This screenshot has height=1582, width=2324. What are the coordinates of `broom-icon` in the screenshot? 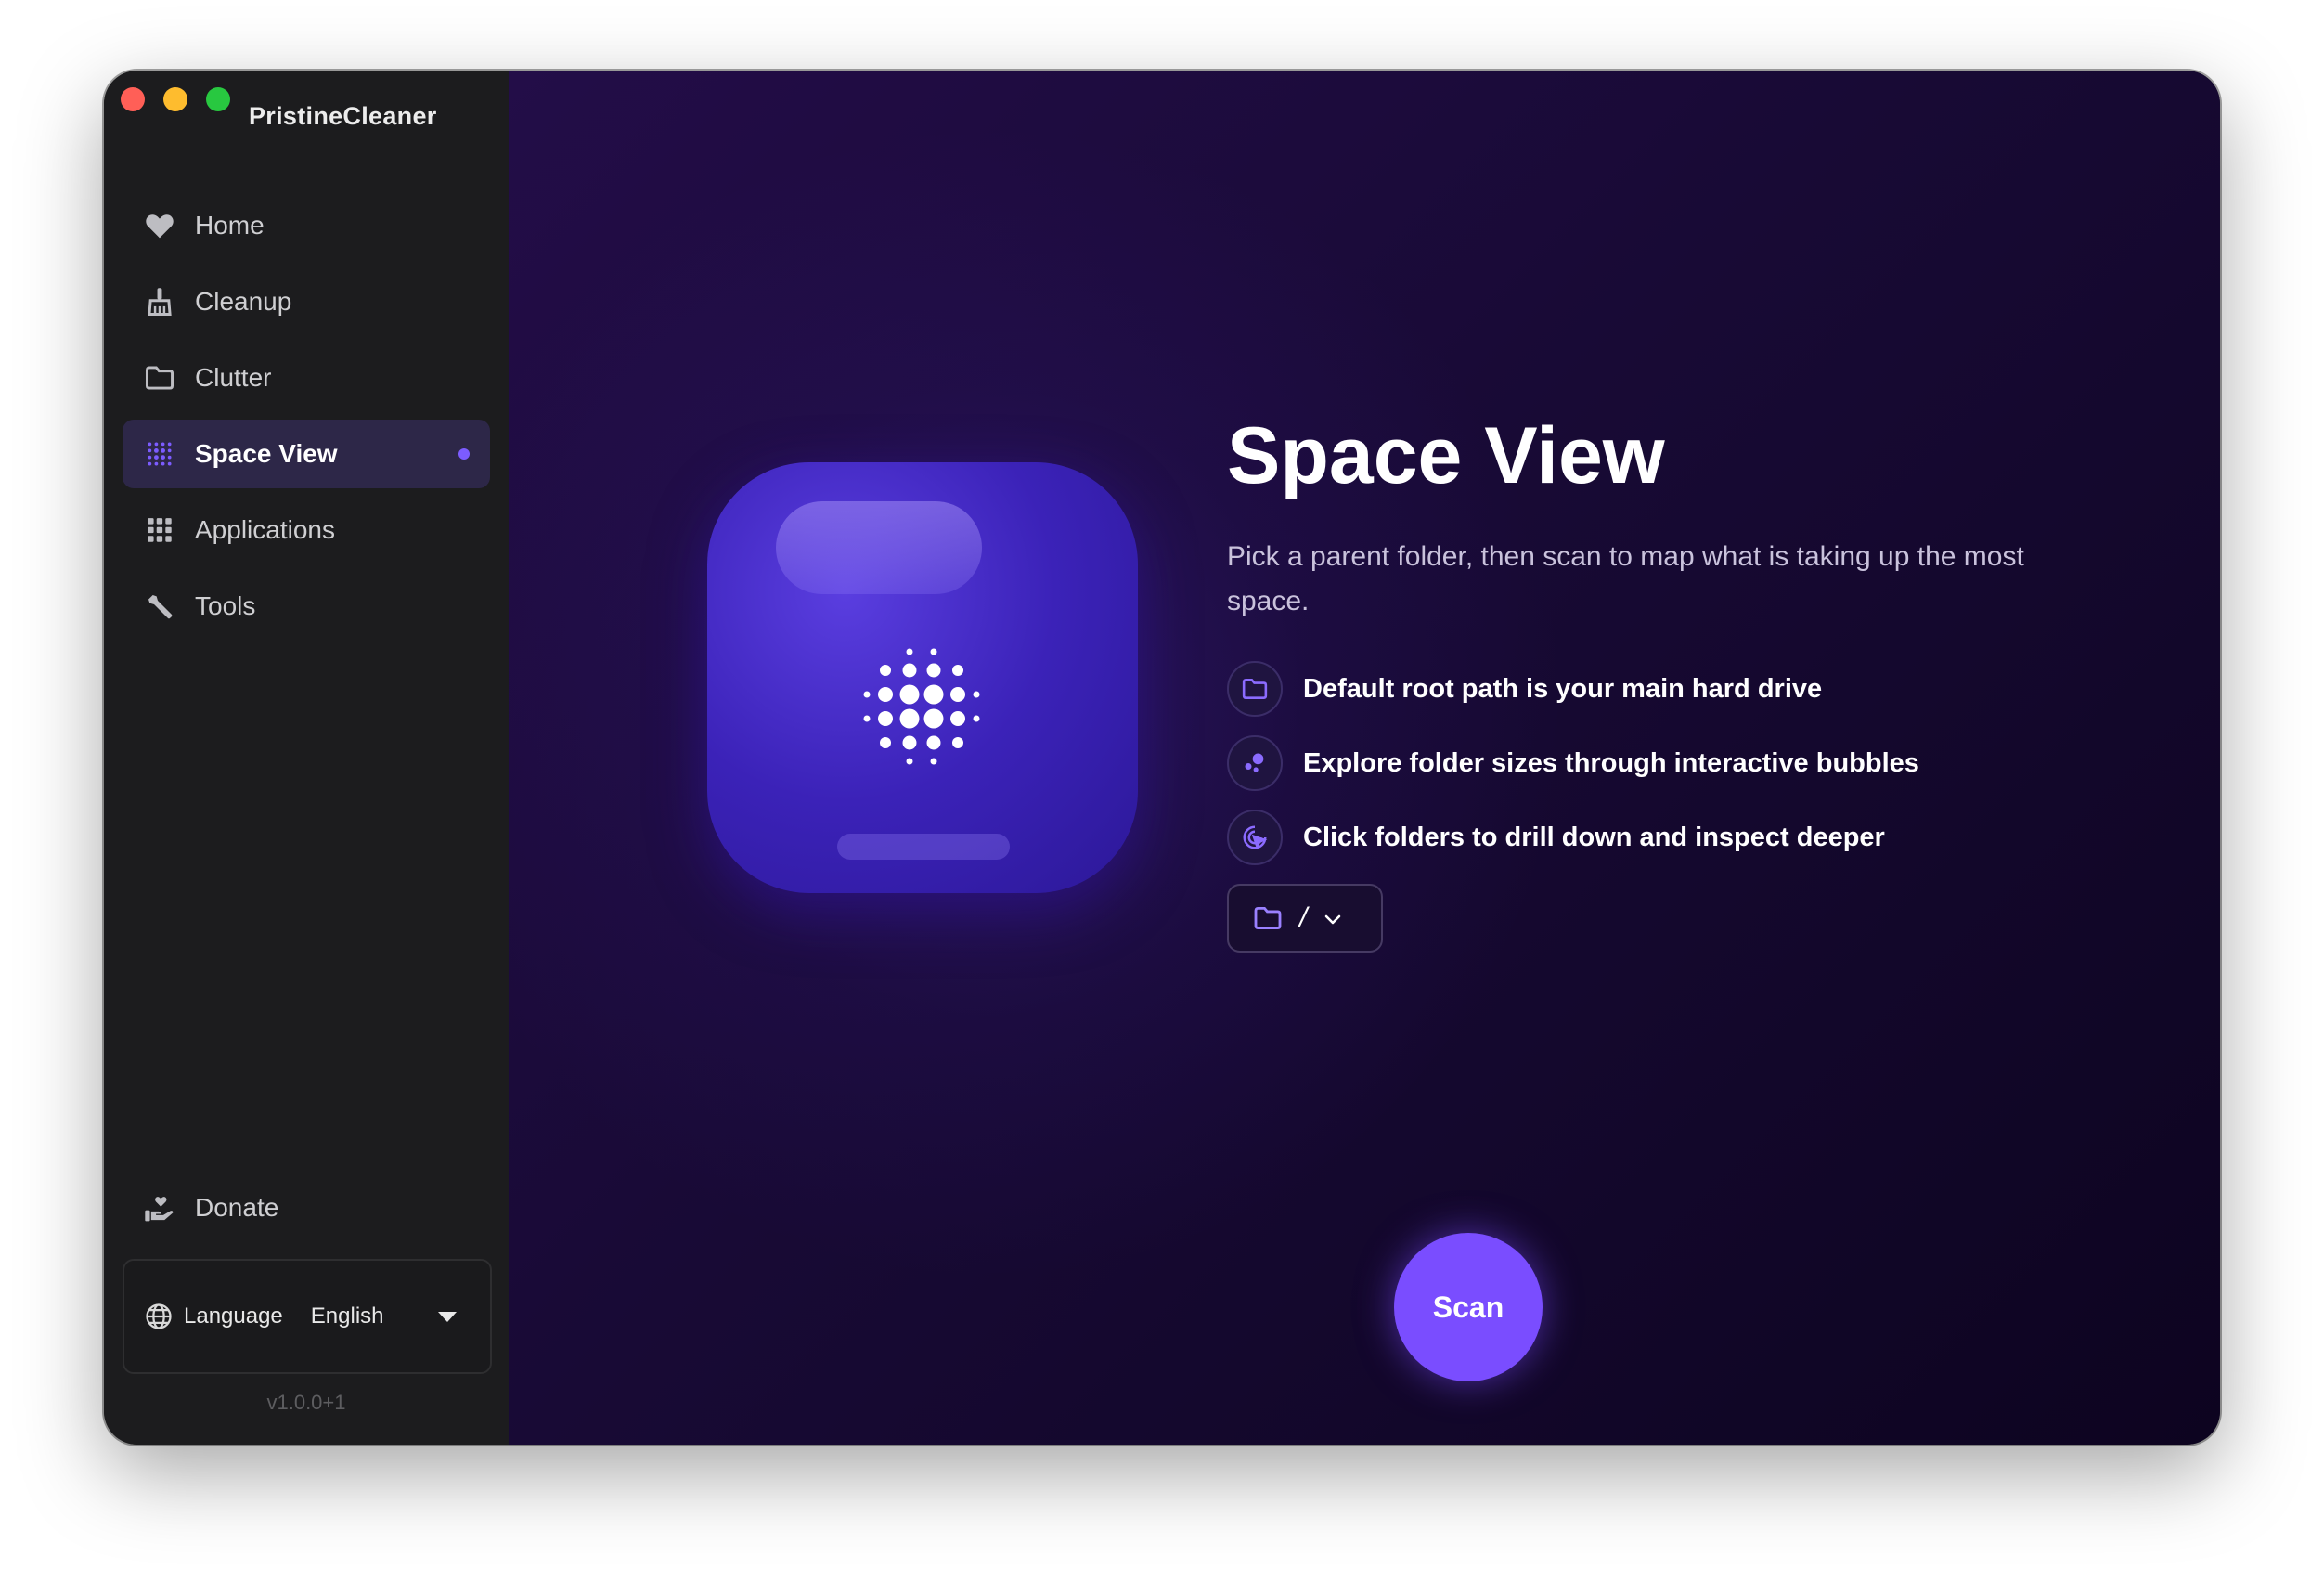 It's located at (159, 301).